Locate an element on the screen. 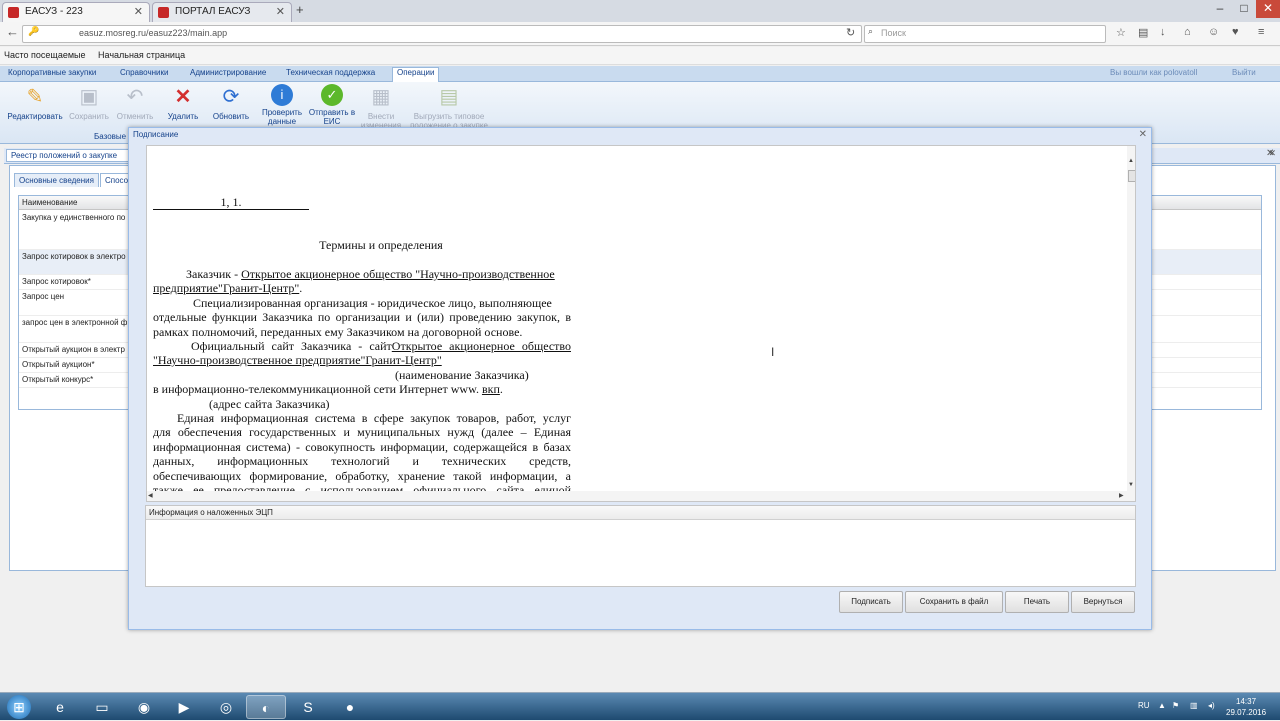  check-data-button: i Проверить данные is located at coordinates (282, 105).